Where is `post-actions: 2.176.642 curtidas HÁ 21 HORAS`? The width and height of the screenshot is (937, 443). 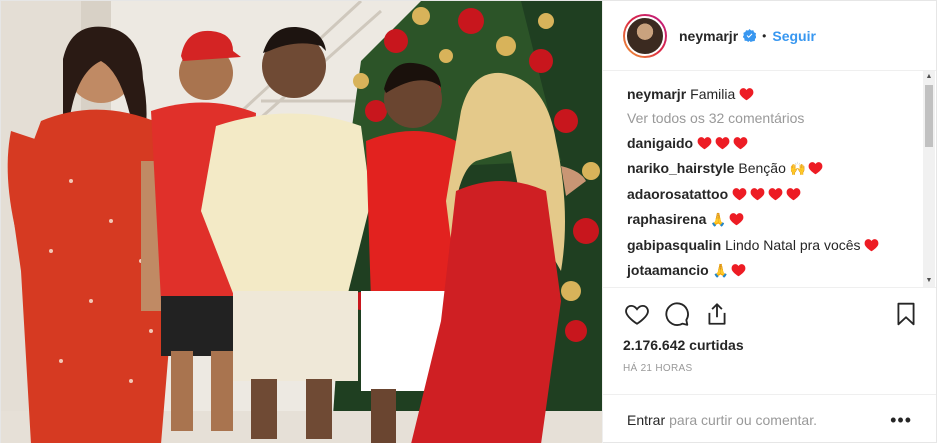 post-actions: 2.176.642 curtidas HÁ 21 HORAS is located at coordinates (769, 340).